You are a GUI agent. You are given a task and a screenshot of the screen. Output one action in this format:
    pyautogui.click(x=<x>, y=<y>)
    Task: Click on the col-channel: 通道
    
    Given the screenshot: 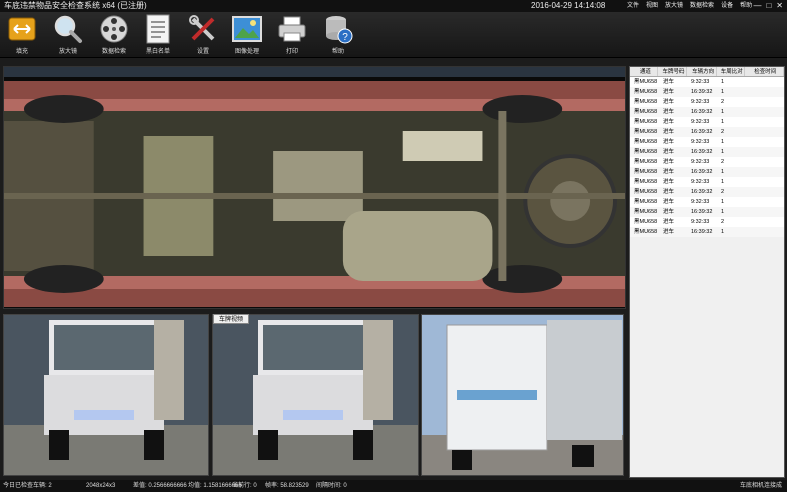 What is the action you would take?
    pyautogui.click(x=644, y=71)
    